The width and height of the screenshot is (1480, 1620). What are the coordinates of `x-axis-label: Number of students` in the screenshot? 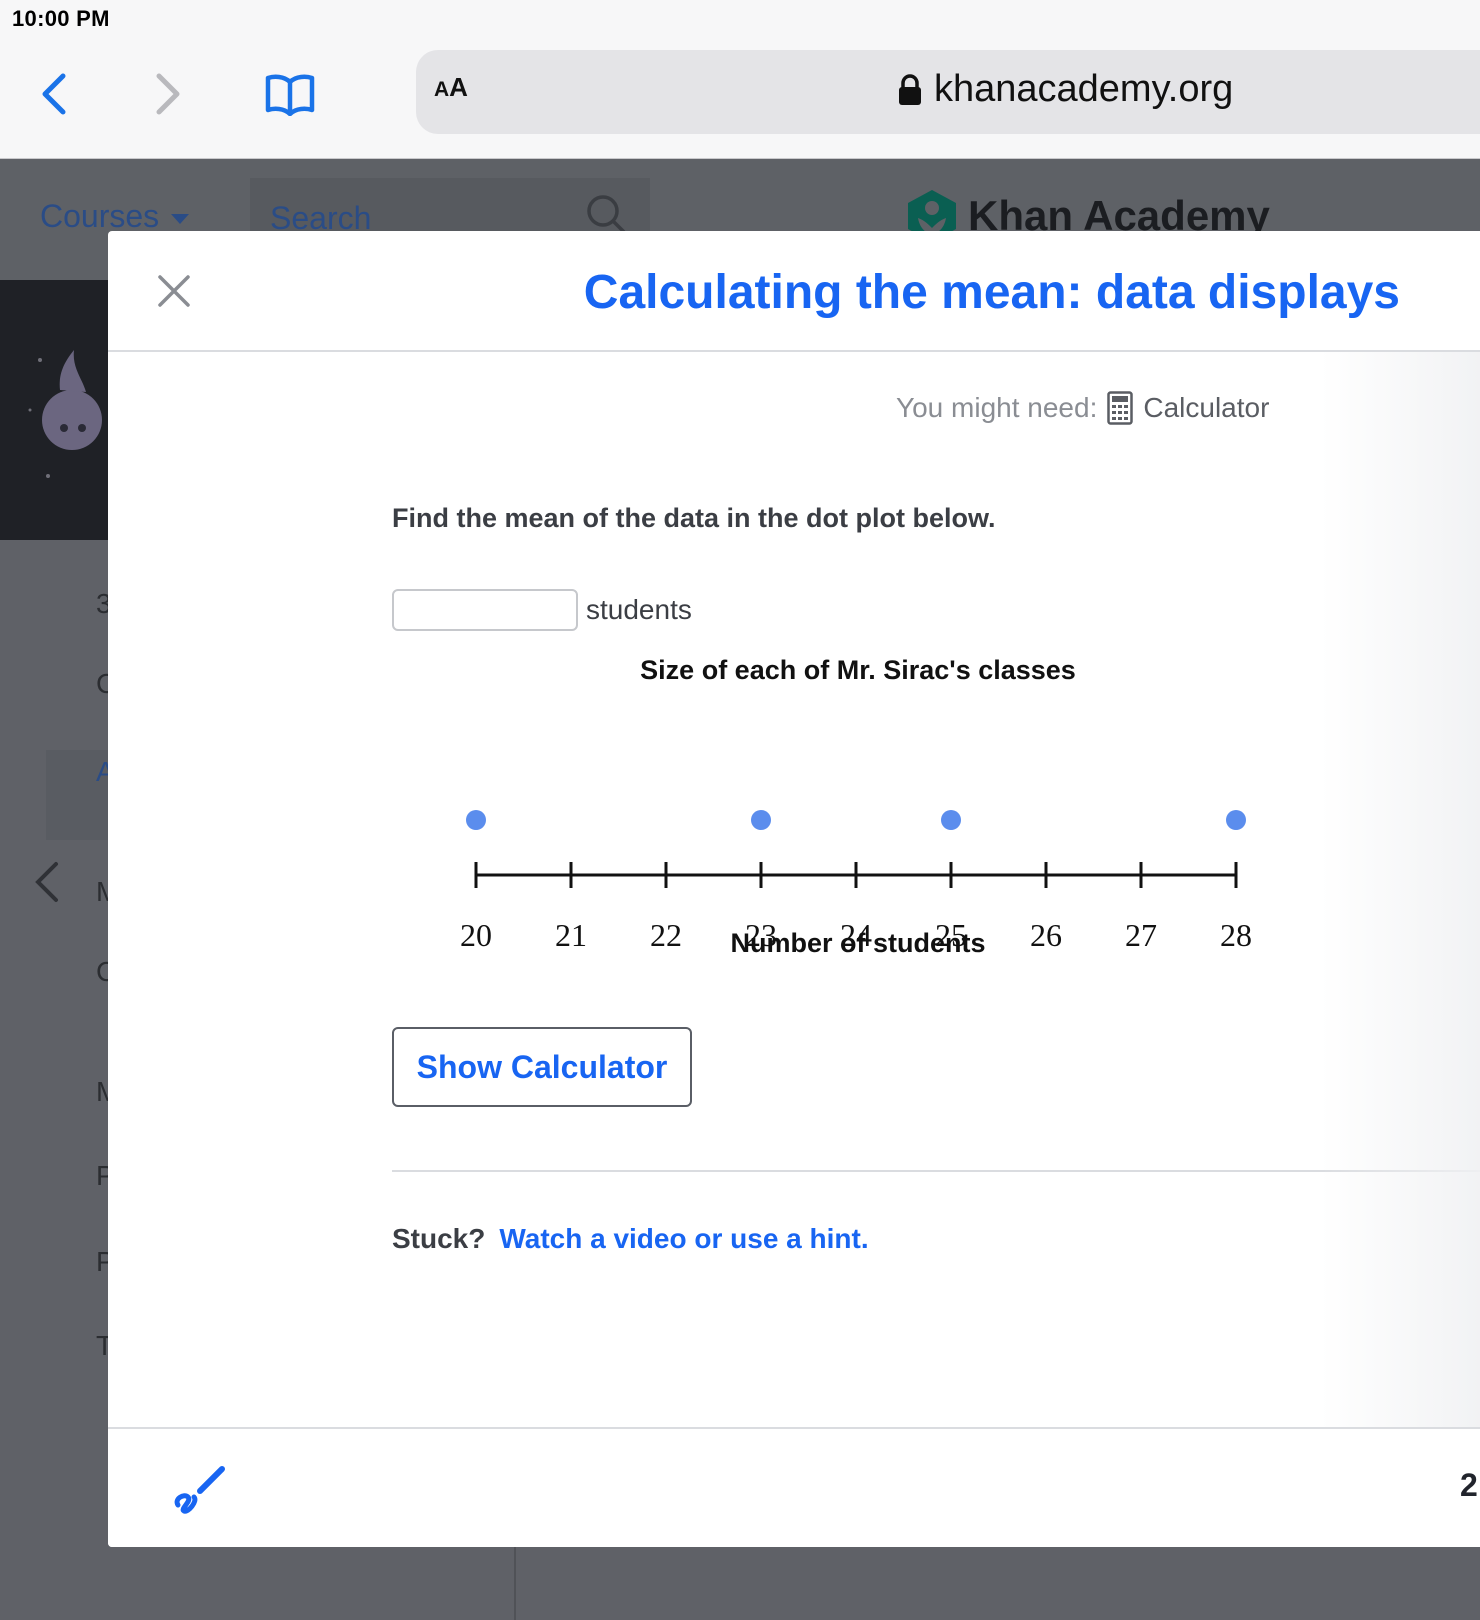 It's located at (857, 943).